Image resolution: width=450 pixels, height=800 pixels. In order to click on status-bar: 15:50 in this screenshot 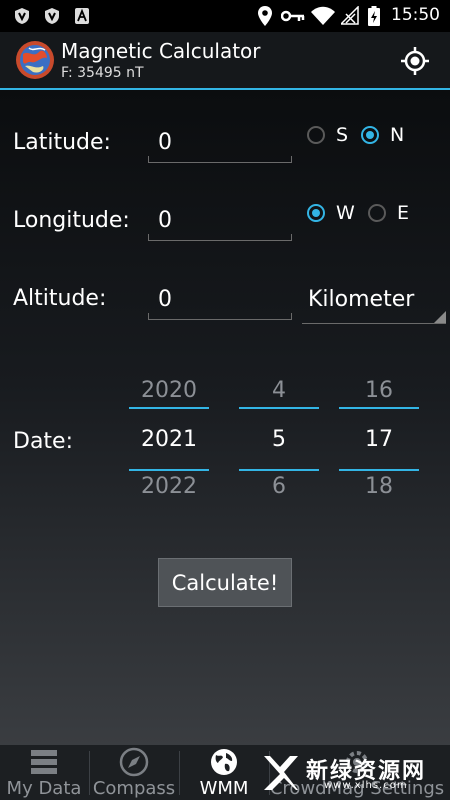, I will do `click(225, 16)`.